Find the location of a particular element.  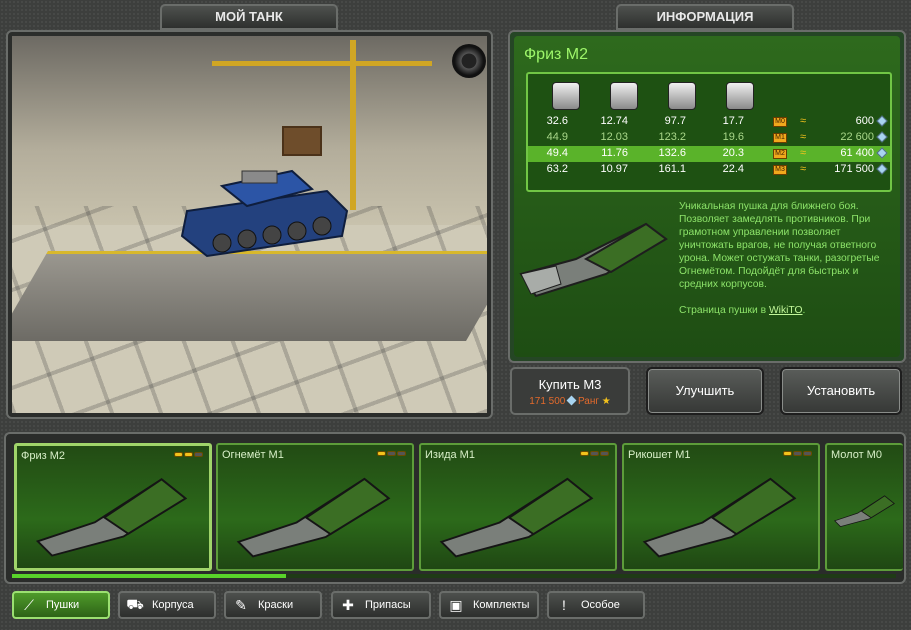

wiki-line: Страница пушки в WikiTO. is located at coordinates (784, 310).